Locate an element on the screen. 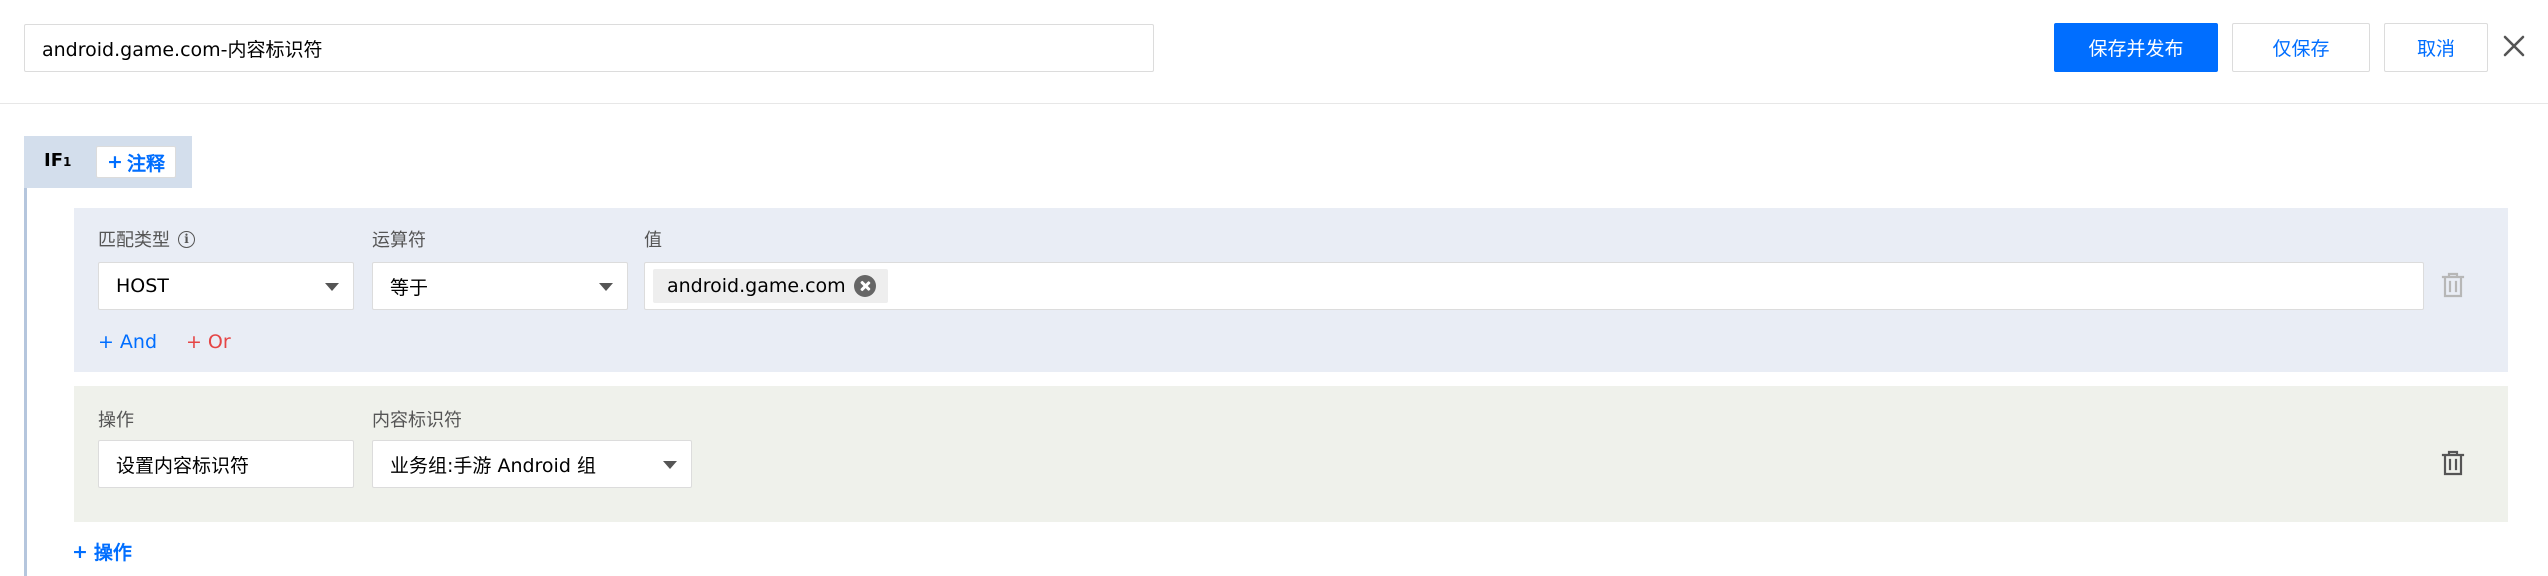 This screenshot has width=2548, height=576. add-and-condition-button: + And is located at coordinates (127, 342).